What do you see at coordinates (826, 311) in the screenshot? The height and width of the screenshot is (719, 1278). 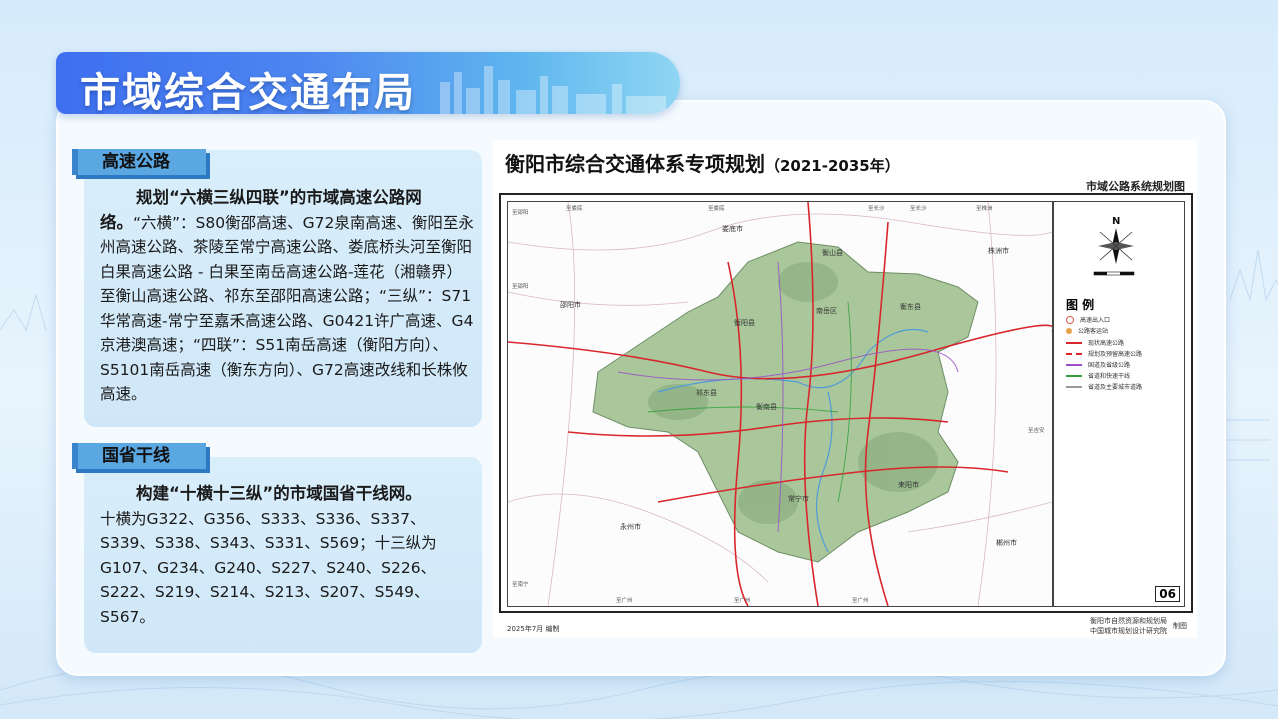 I see `map-label-nanyue: 南岳区` at bounding box center [826, 311].